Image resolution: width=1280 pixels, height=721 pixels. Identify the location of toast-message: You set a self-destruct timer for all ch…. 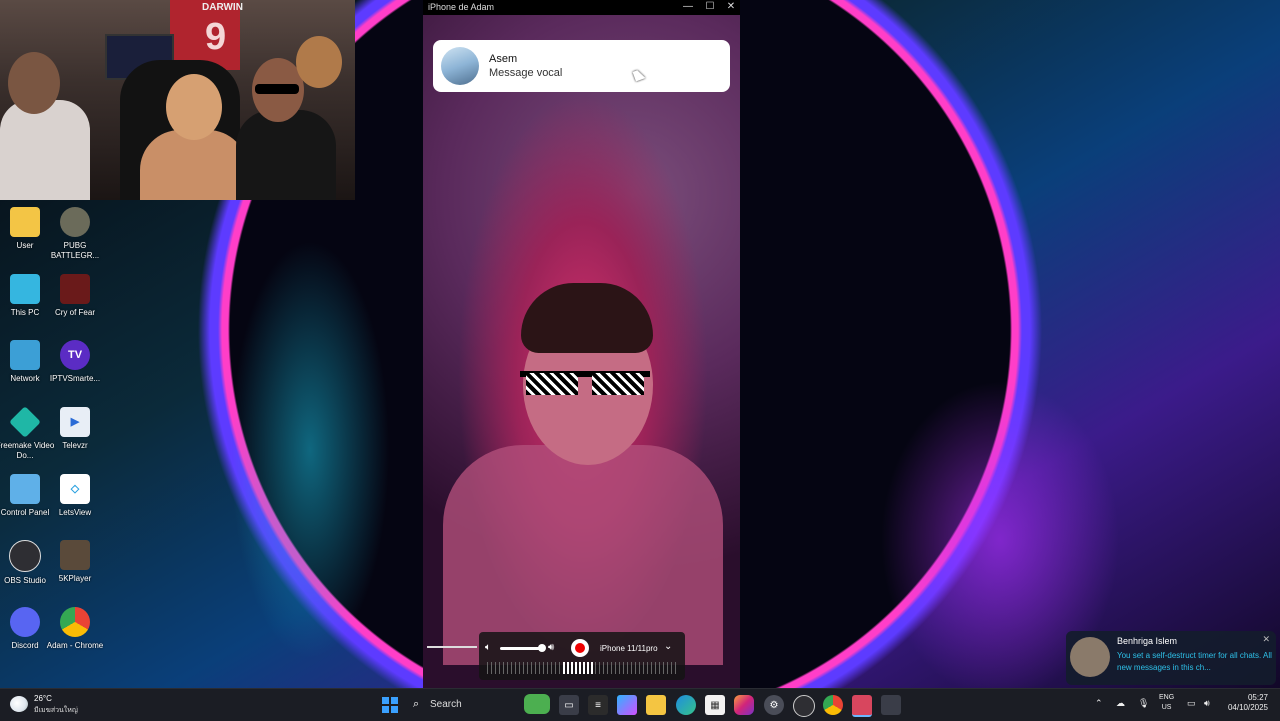
(1194, 661).